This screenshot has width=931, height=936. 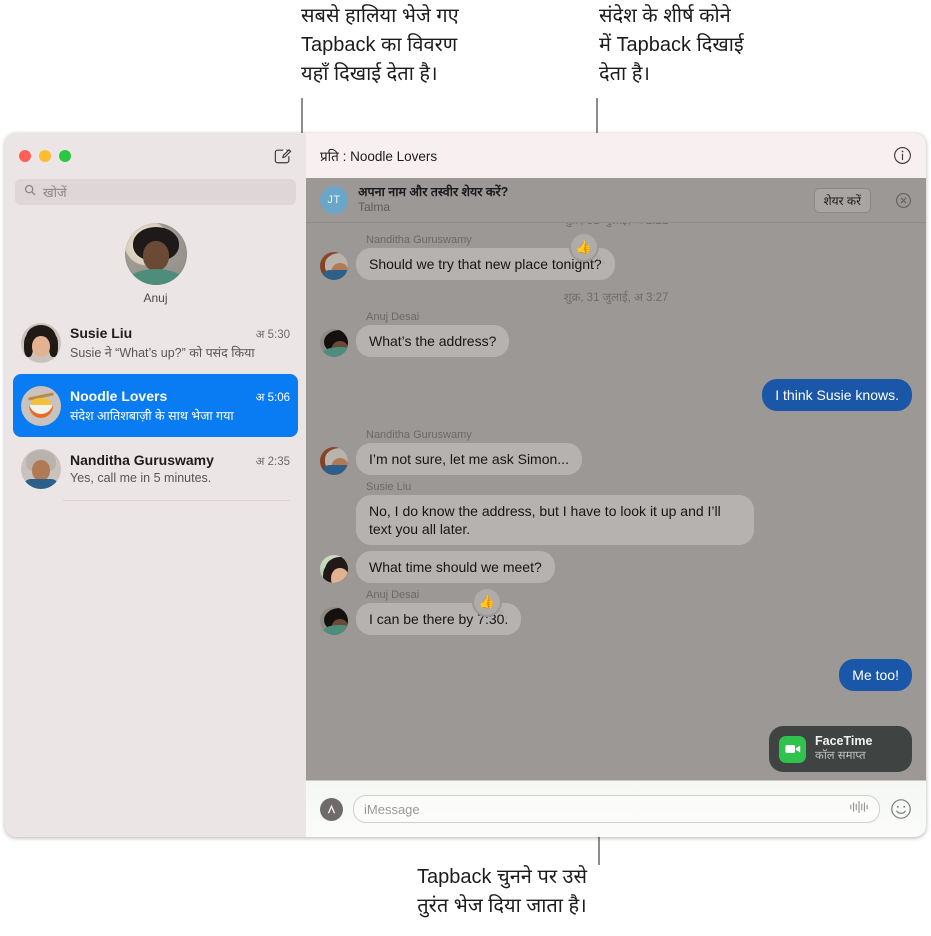 I want to click on info-icon, so click(x=902, y=155).